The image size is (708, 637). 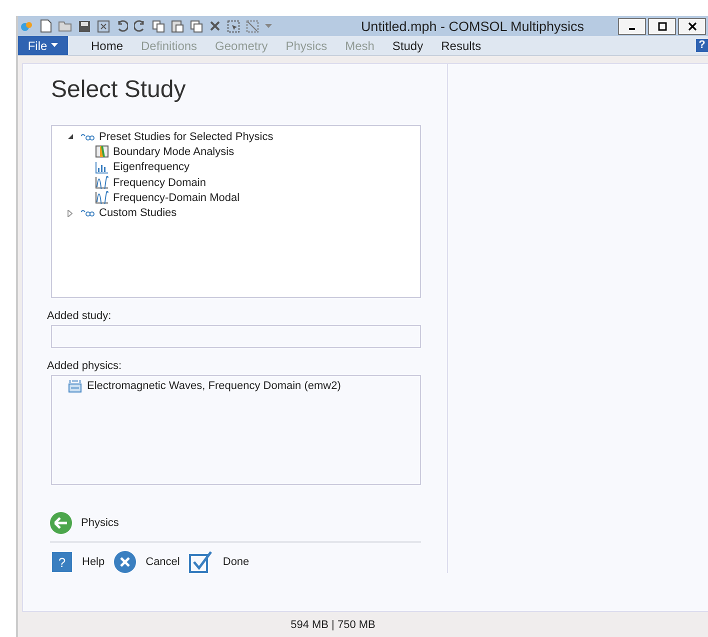 I want to click on back-link: Physics, so click(x=100, y=523).